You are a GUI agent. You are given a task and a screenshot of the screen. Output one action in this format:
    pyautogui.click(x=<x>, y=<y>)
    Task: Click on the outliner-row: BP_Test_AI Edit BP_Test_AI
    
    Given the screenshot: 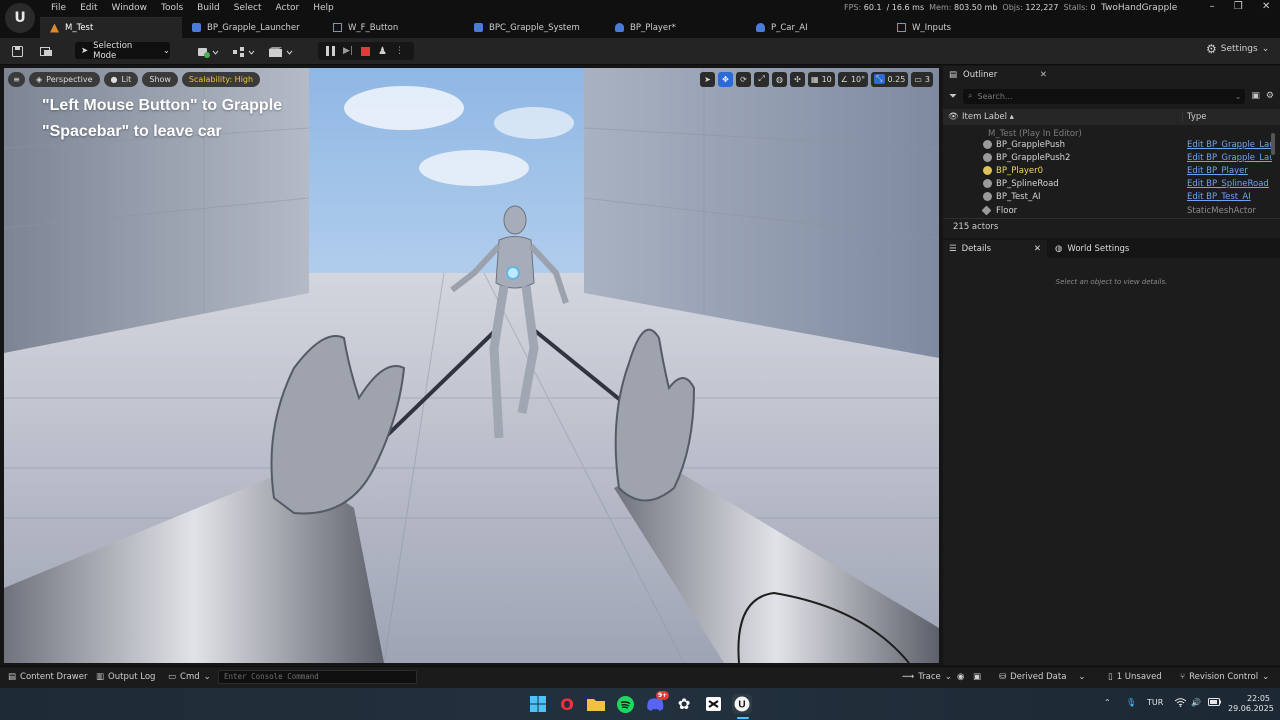 What is the action you would take?
    pyautogui.click(x=1111, y=196)
    